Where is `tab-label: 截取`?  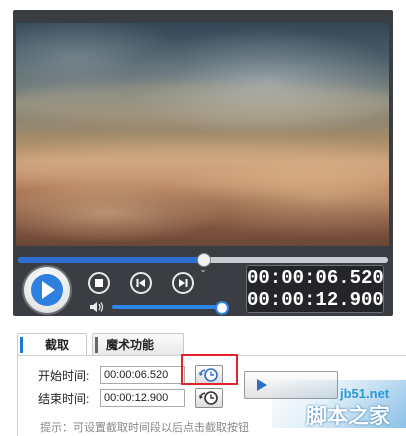 tab-label: 截取 is located at coordinates (57, 345).